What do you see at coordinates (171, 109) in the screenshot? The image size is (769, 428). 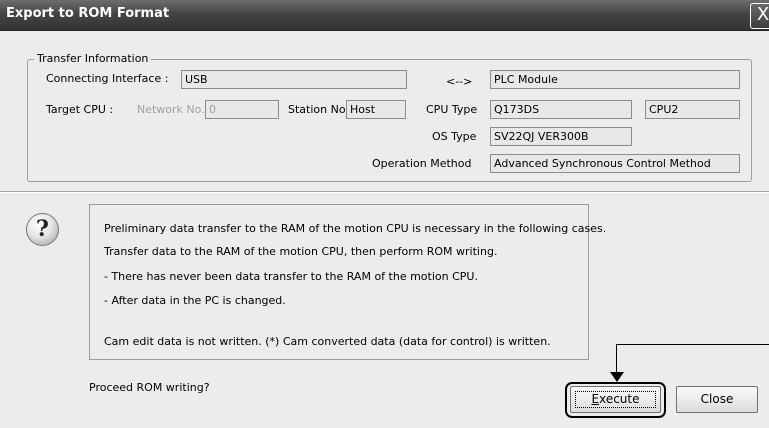 I see `network-no-label: Network No.` at bounding box center [171, 109].